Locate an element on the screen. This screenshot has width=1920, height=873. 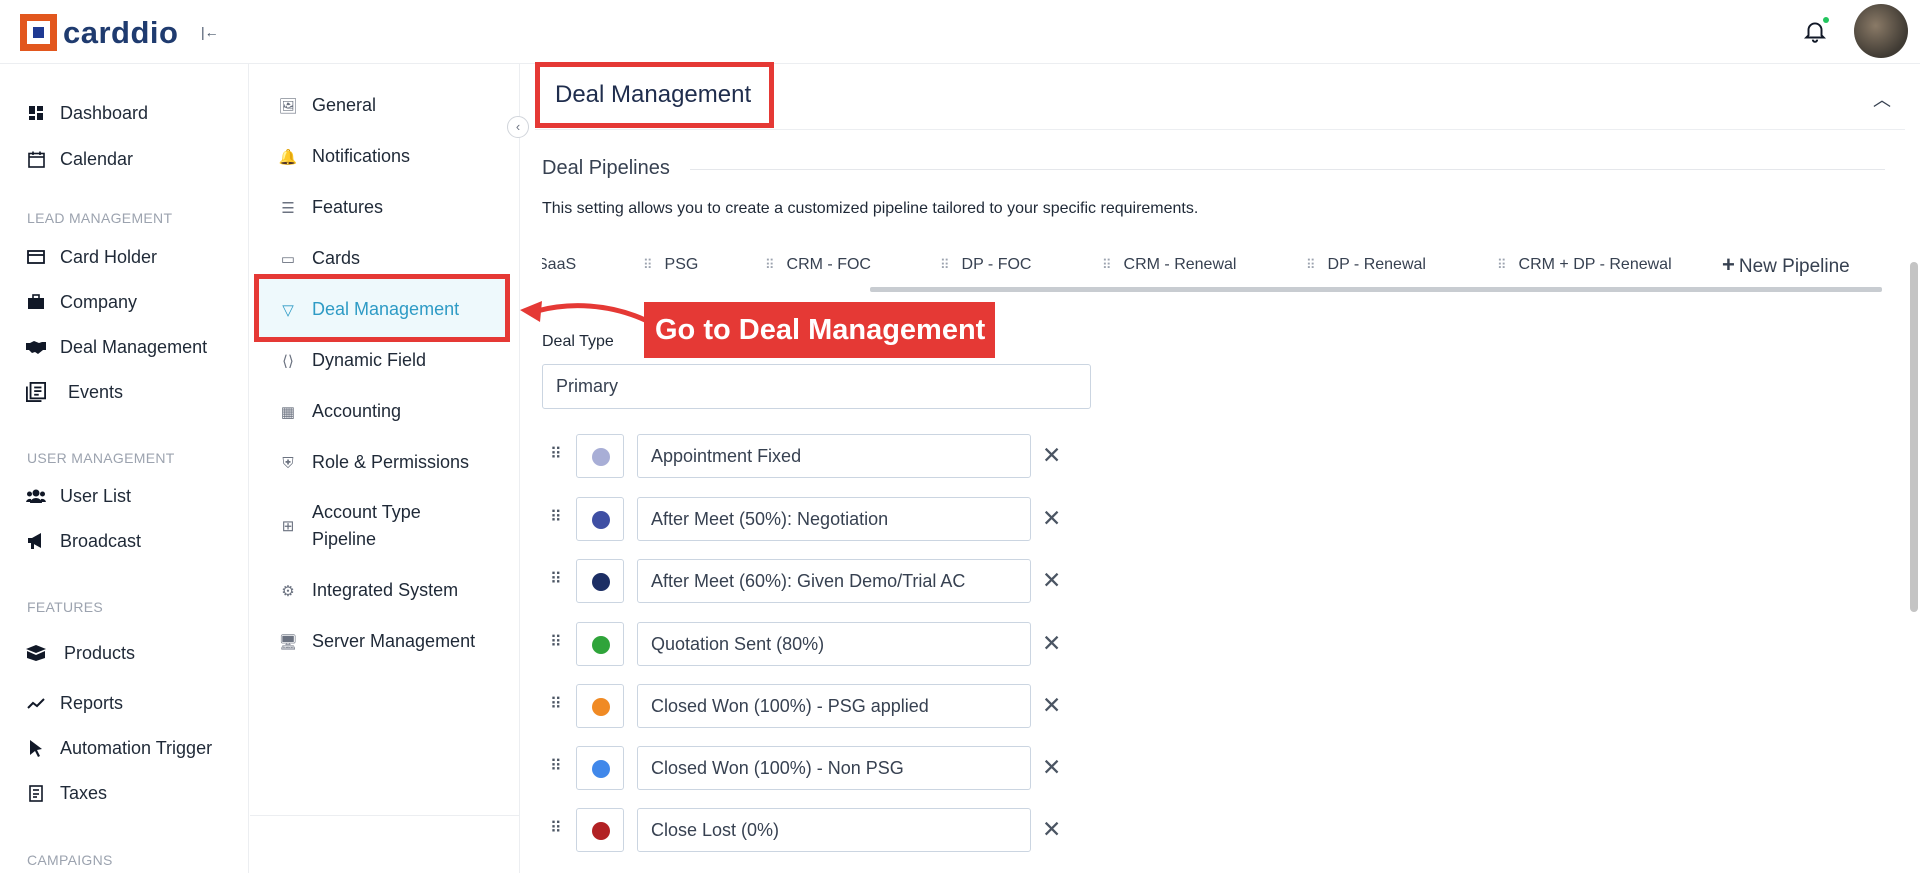
tab-crm-foc: ⠿ CRM - FOC is located at coordinates (818, 265).